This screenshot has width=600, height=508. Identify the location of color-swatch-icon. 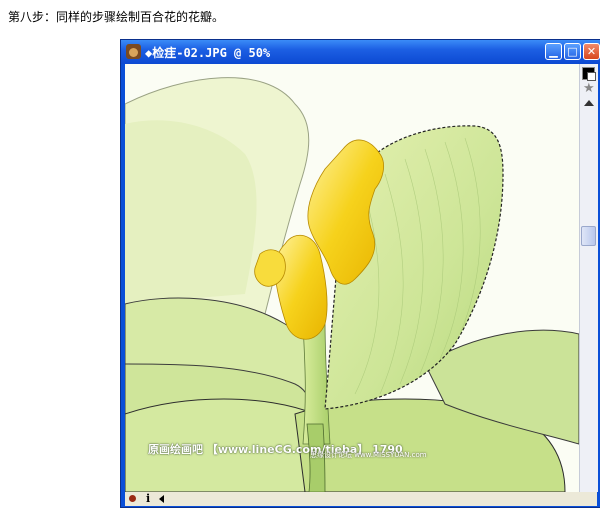
(589, 74).